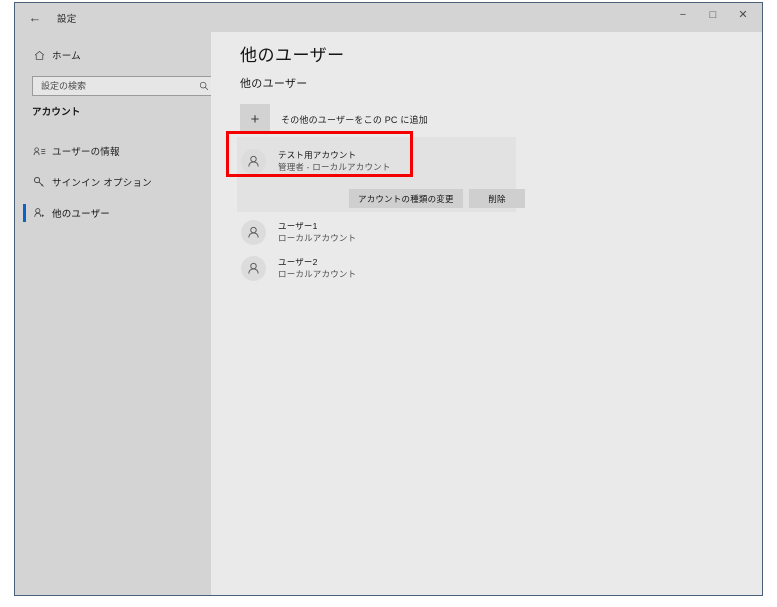  I want to click on back-arrow-icon: ←, so click(35, 17).